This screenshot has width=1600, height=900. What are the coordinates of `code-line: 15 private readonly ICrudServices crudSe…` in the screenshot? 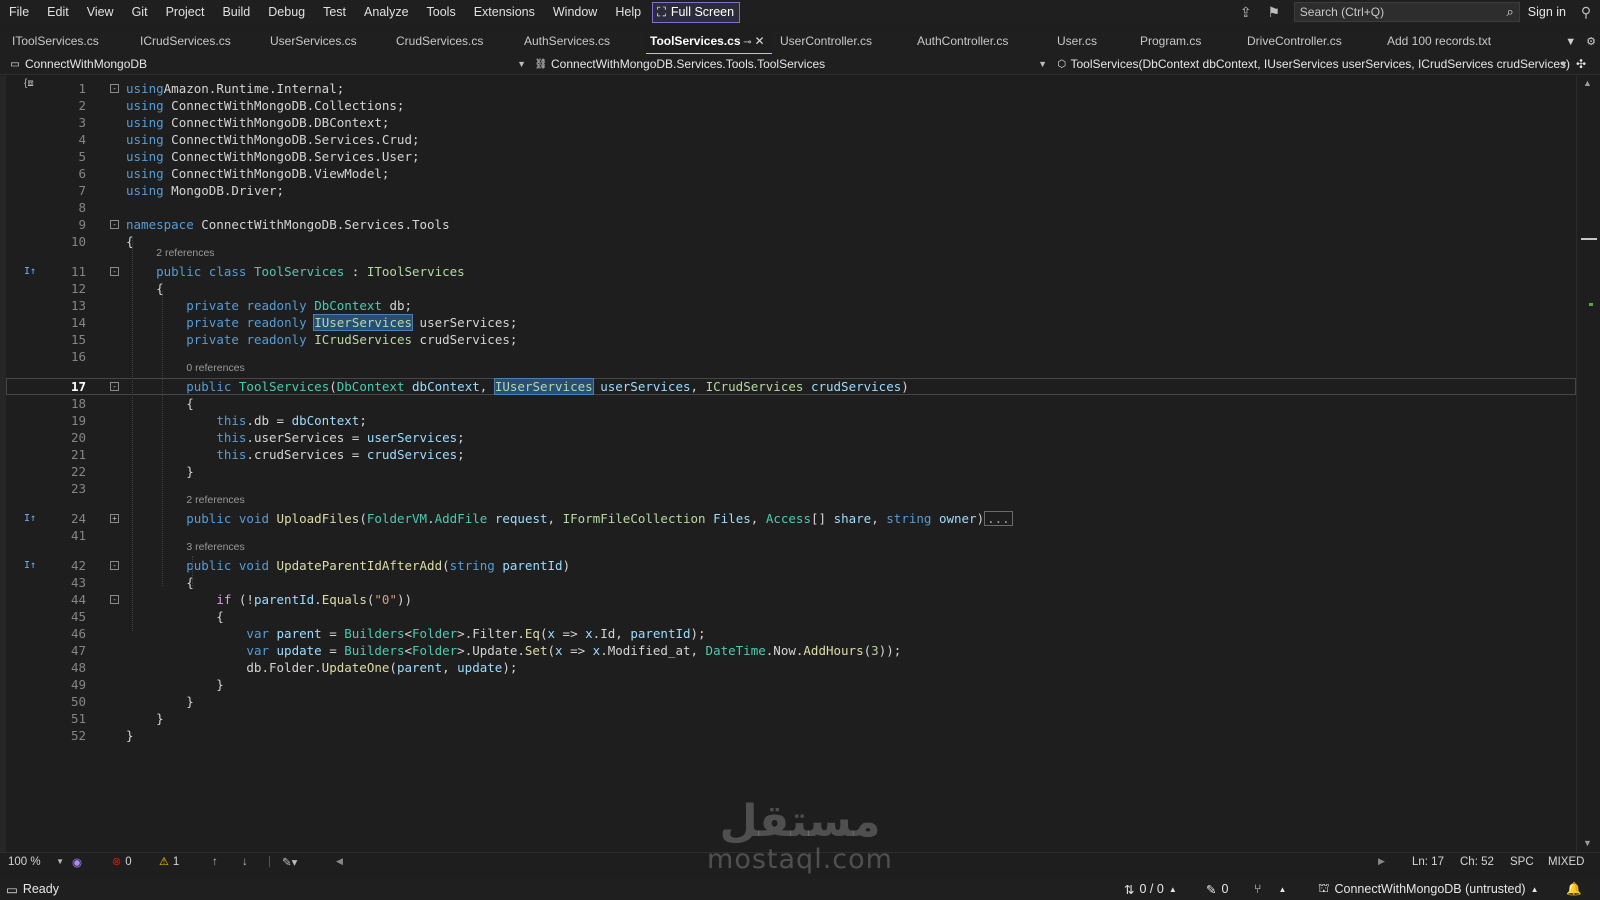 It's located at (791, 339).